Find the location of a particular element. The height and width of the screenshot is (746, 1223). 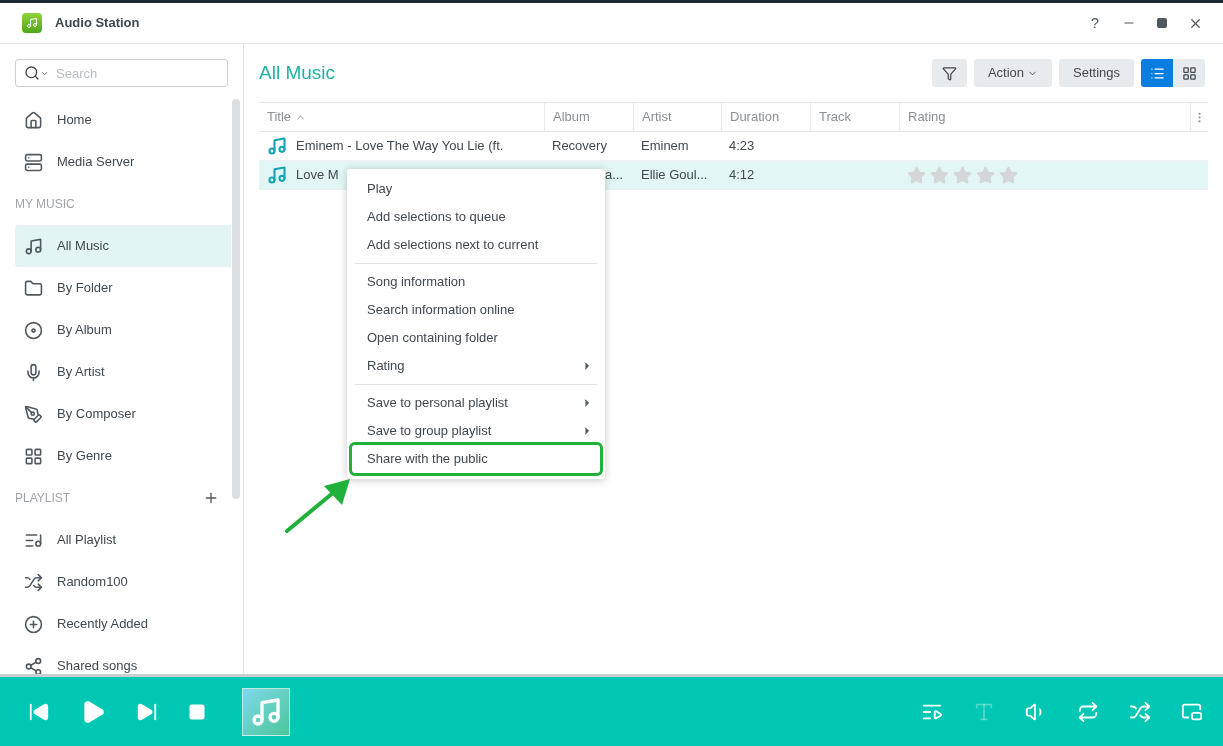

sidebar-item: By Folder is located at coordinates (123, 288).